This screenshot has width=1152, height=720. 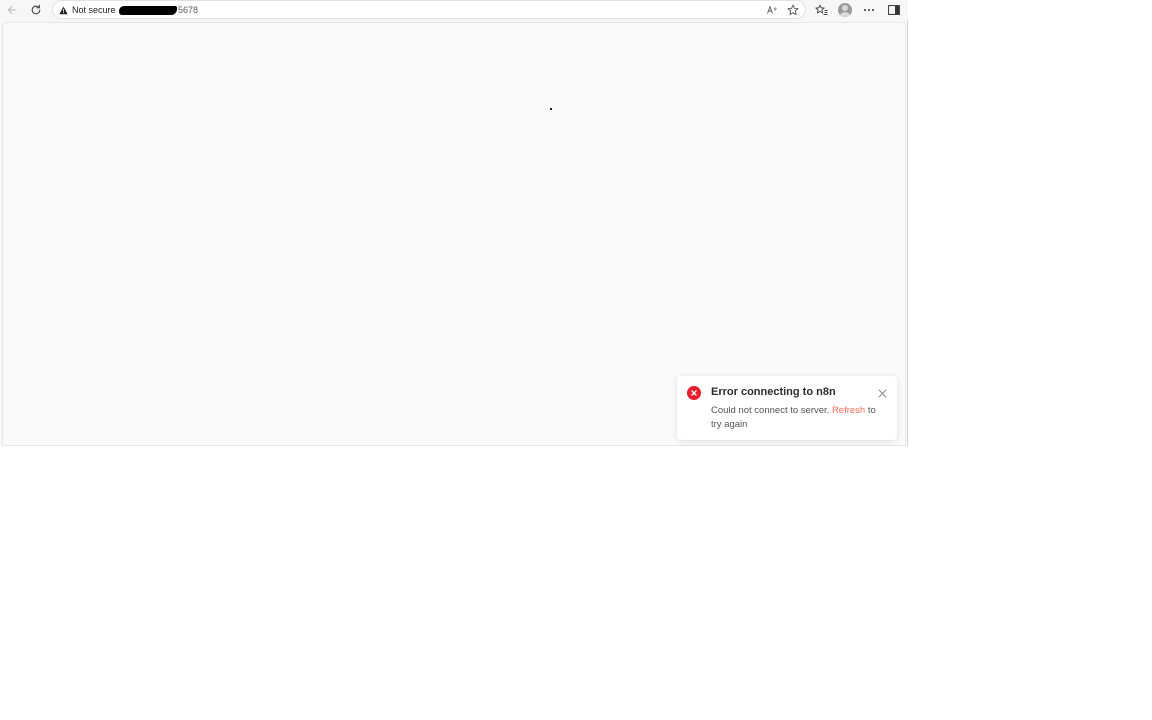 I want to click on close-icon, so click(x=882, y=393).